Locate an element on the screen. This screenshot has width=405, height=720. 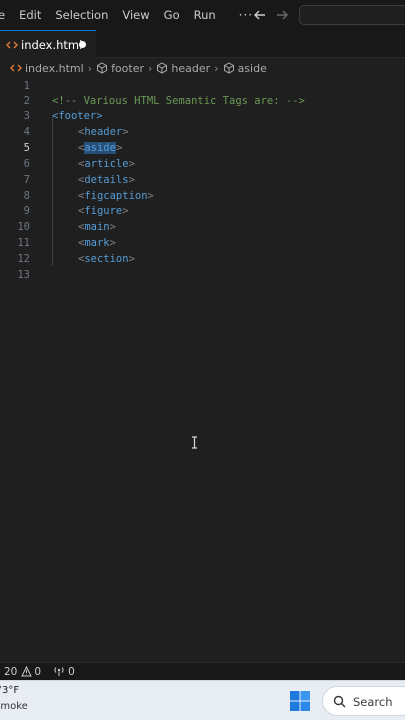
text-cursor-icon is located at coordinates (194, 442).